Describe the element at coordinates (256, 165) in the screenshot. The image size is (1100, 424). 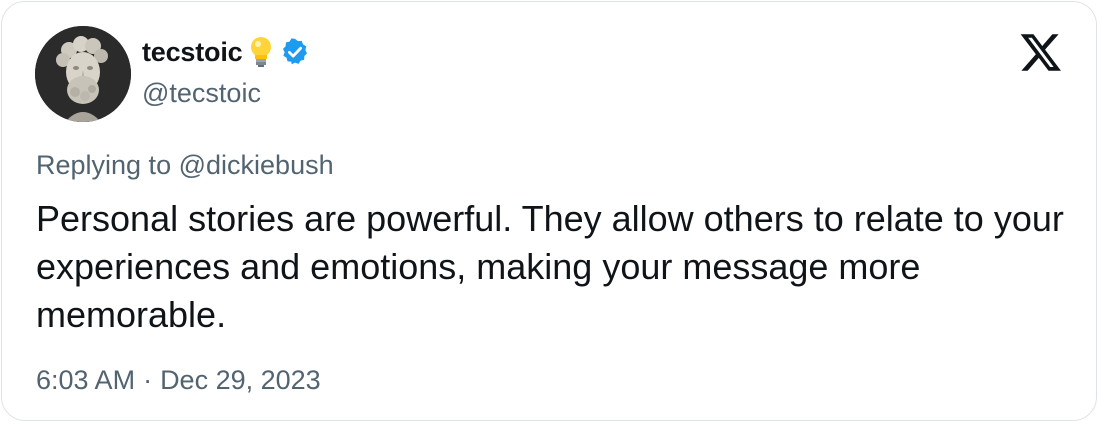
I see `reply-mention-link: @dickiebush` at that location.